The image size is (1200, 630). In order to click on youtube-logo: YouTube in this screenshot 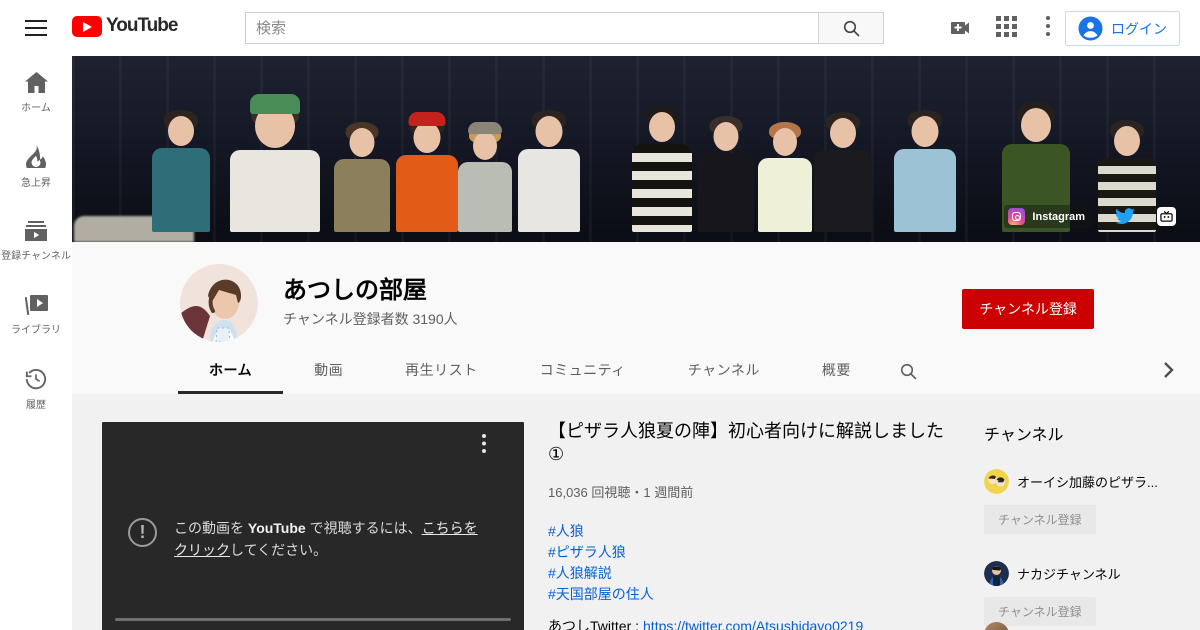, I will do `click(125, 26)`.